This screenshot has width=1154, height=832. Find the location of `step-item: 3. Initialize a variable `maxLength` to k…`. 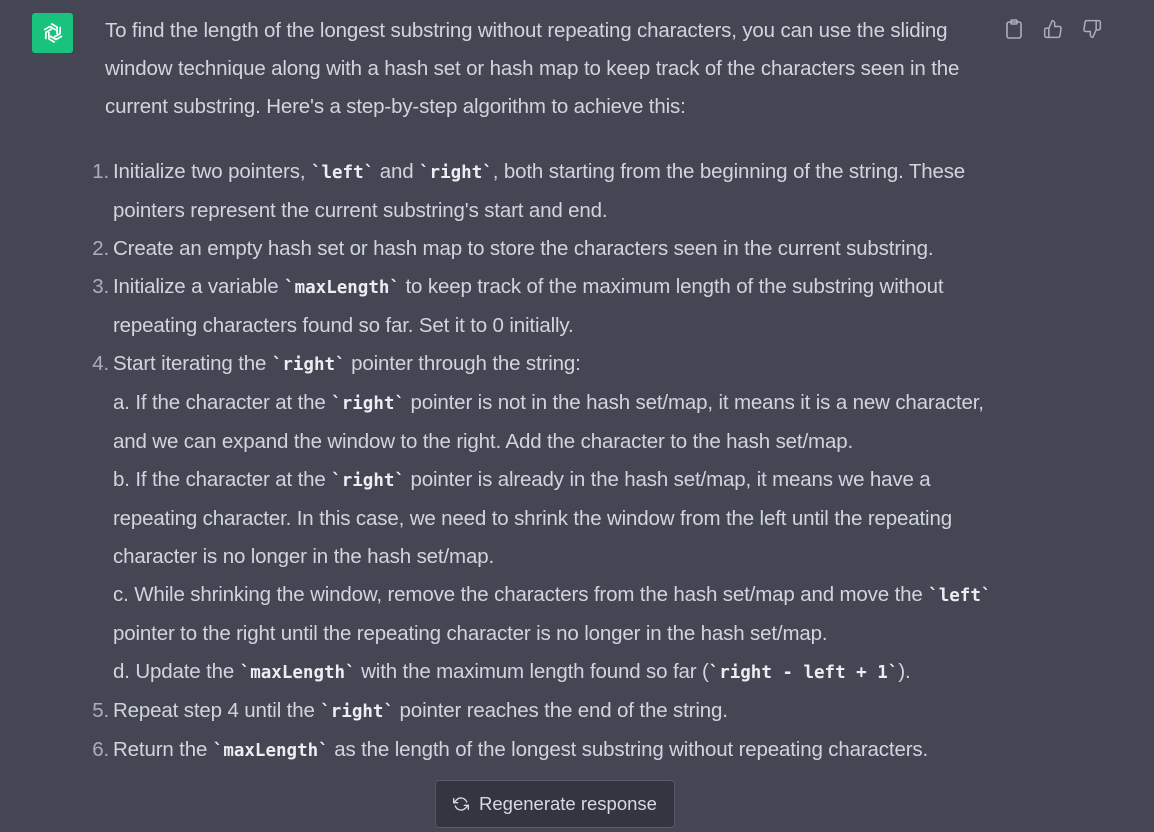

step-item: 3. Initialize a variable `maxLength` to k… is located at coordinates (548, 306).